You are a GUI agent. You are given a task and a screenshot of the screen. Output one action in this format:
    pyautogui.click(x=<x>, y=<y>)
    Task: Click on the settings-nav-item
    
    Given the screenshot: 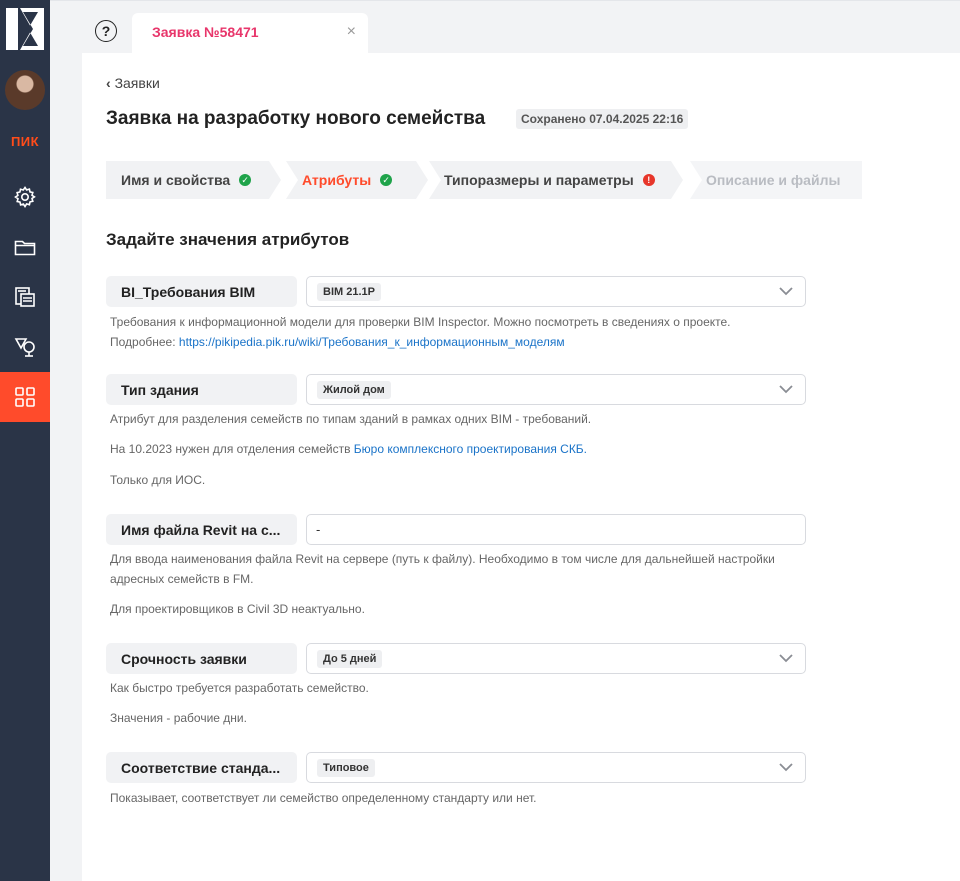 What is the action you would take?
    pyautogui.click(x=25, y=197)
    